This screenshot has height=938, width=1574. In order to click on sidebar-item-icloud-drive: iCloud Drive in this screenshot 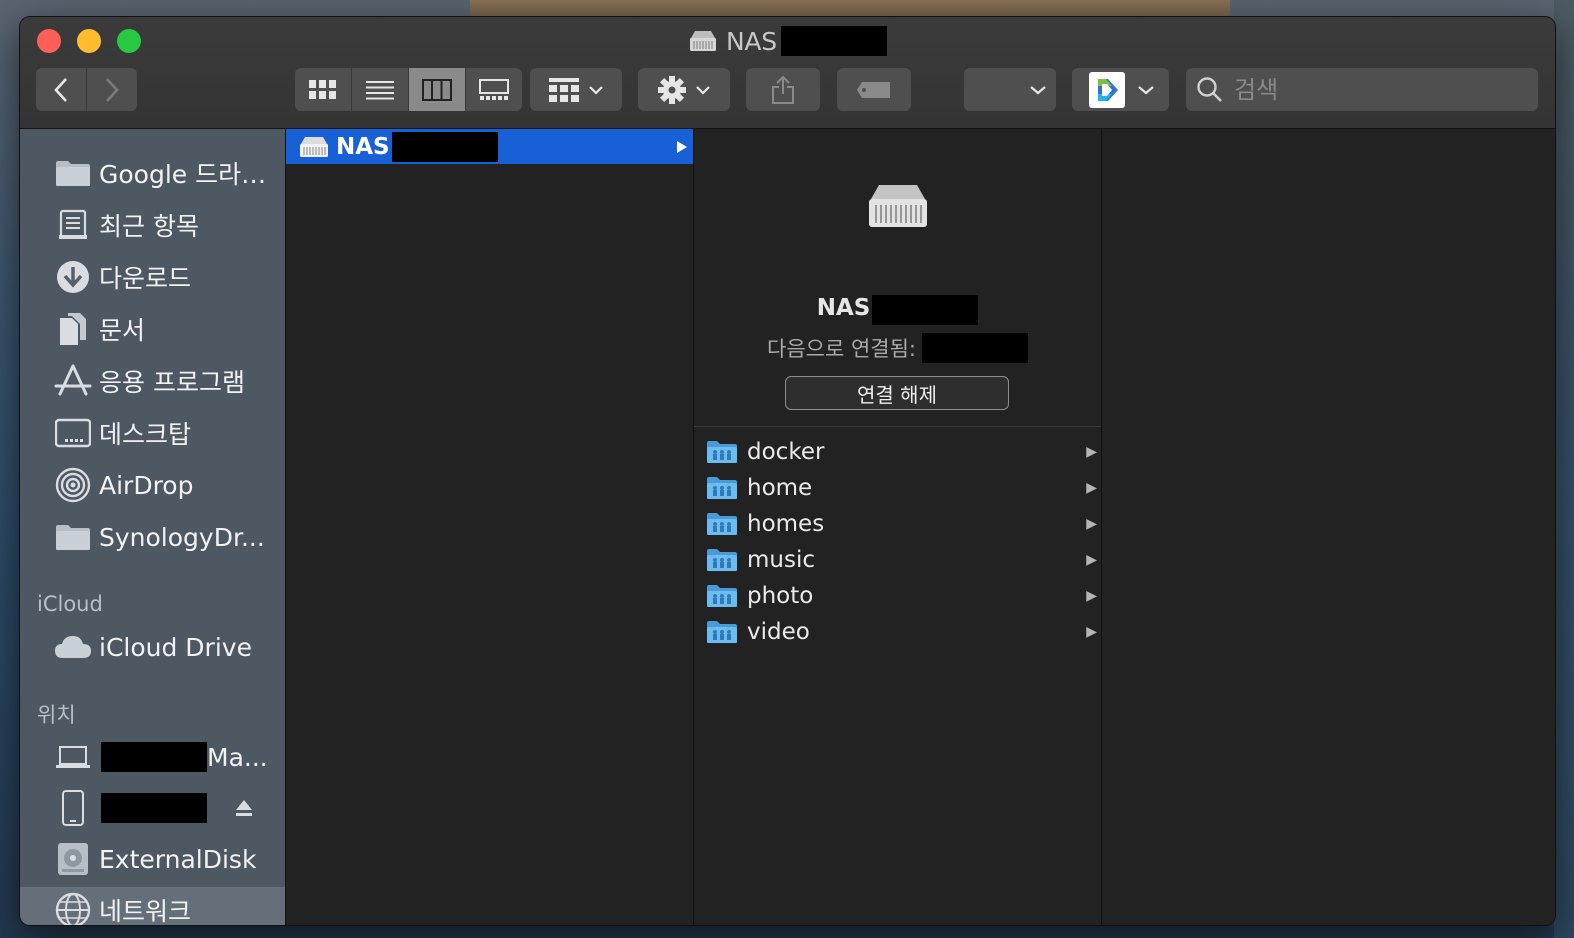, I will do `click(152, 647)`.